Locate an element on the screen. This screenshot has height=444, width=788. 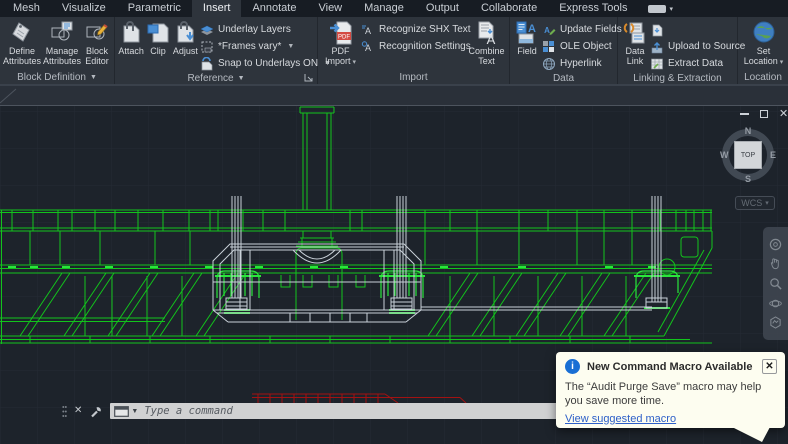
tab-insert: Insert is located at coordinates (216, 8).